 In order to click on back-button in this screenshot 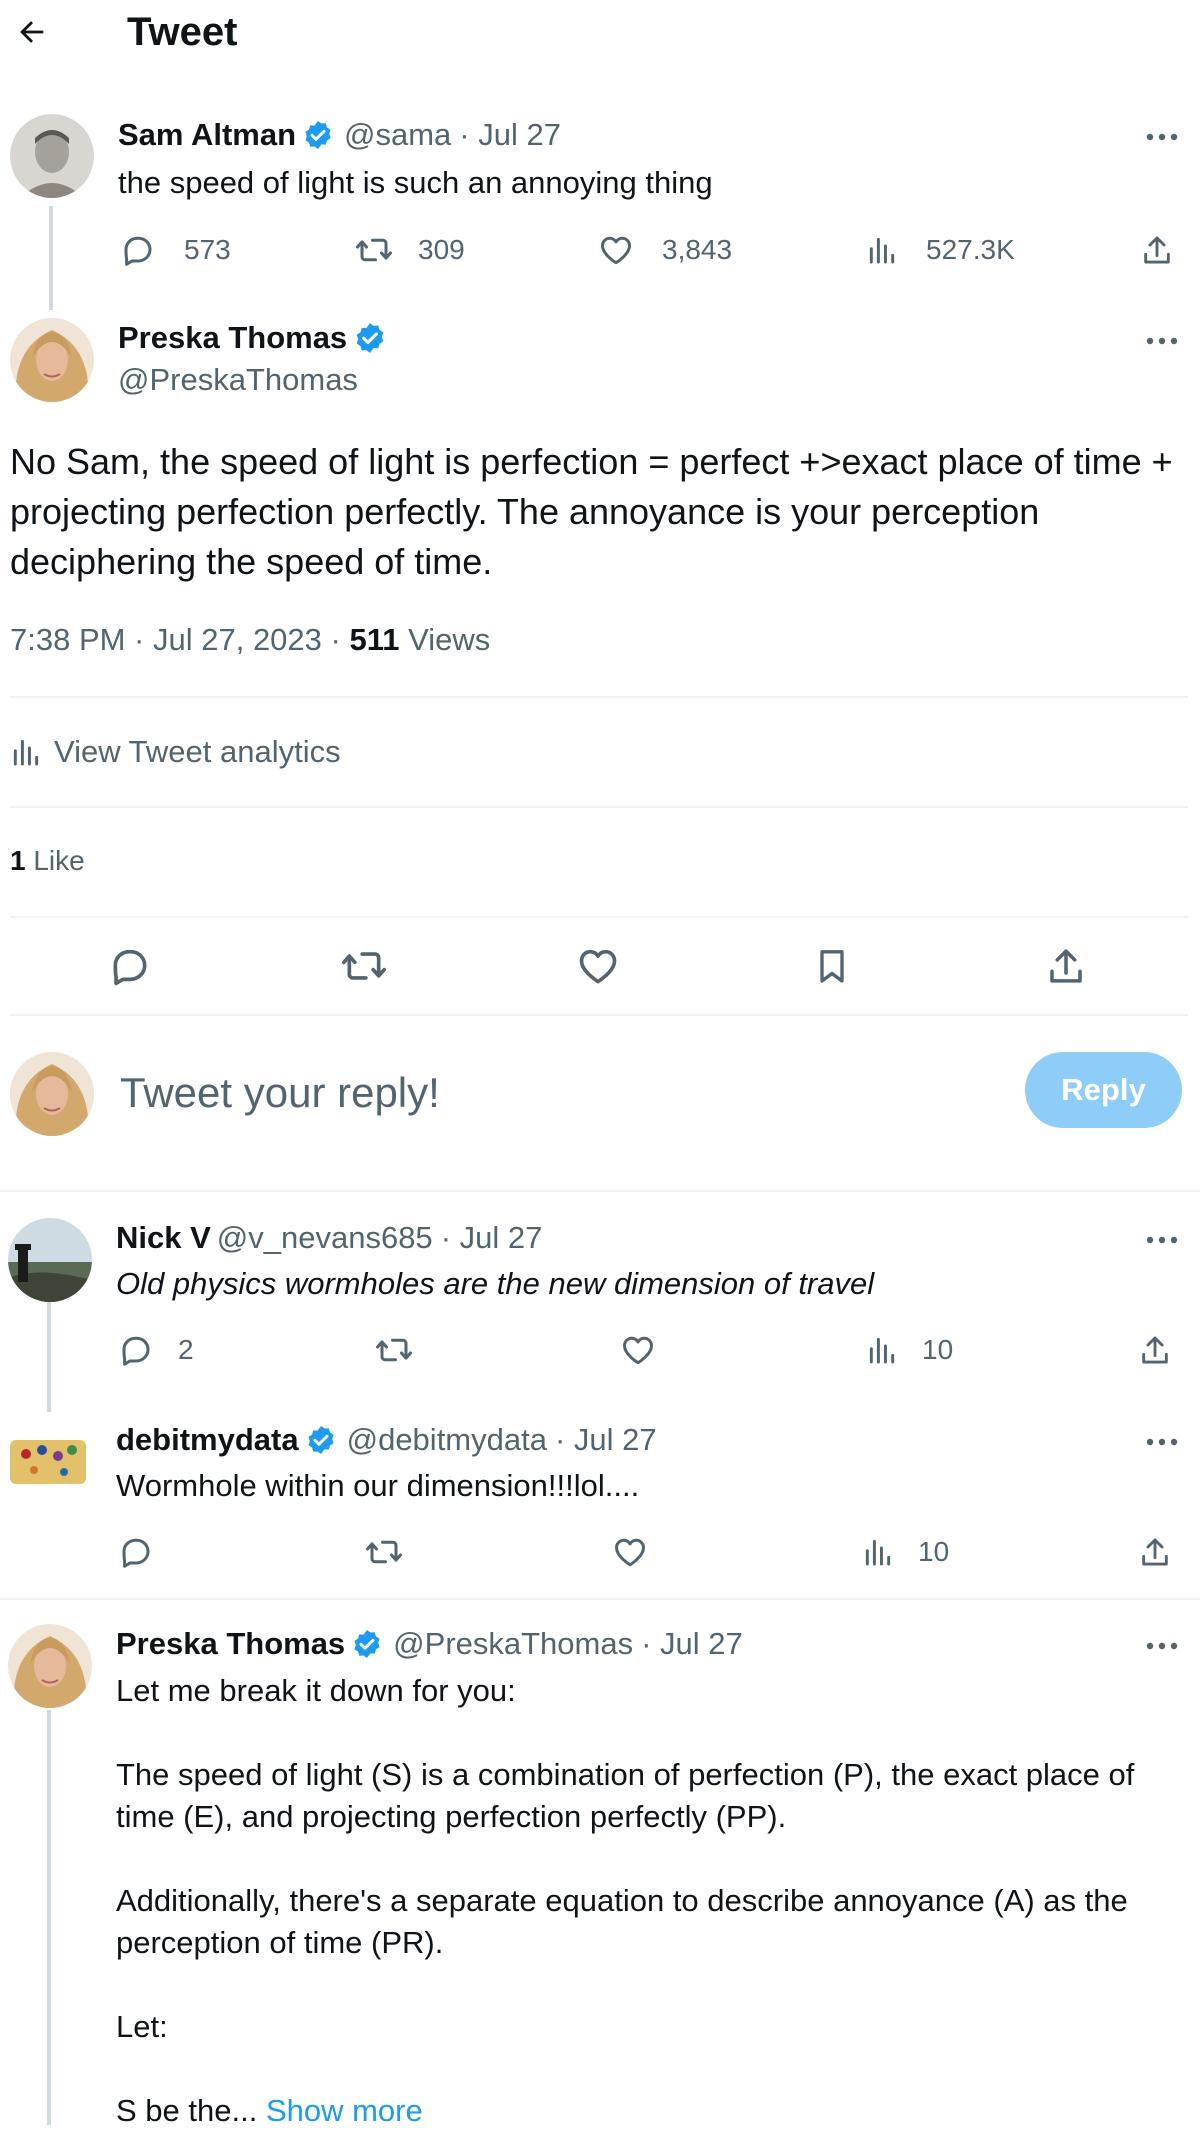, I will do `click(32, 32)`.